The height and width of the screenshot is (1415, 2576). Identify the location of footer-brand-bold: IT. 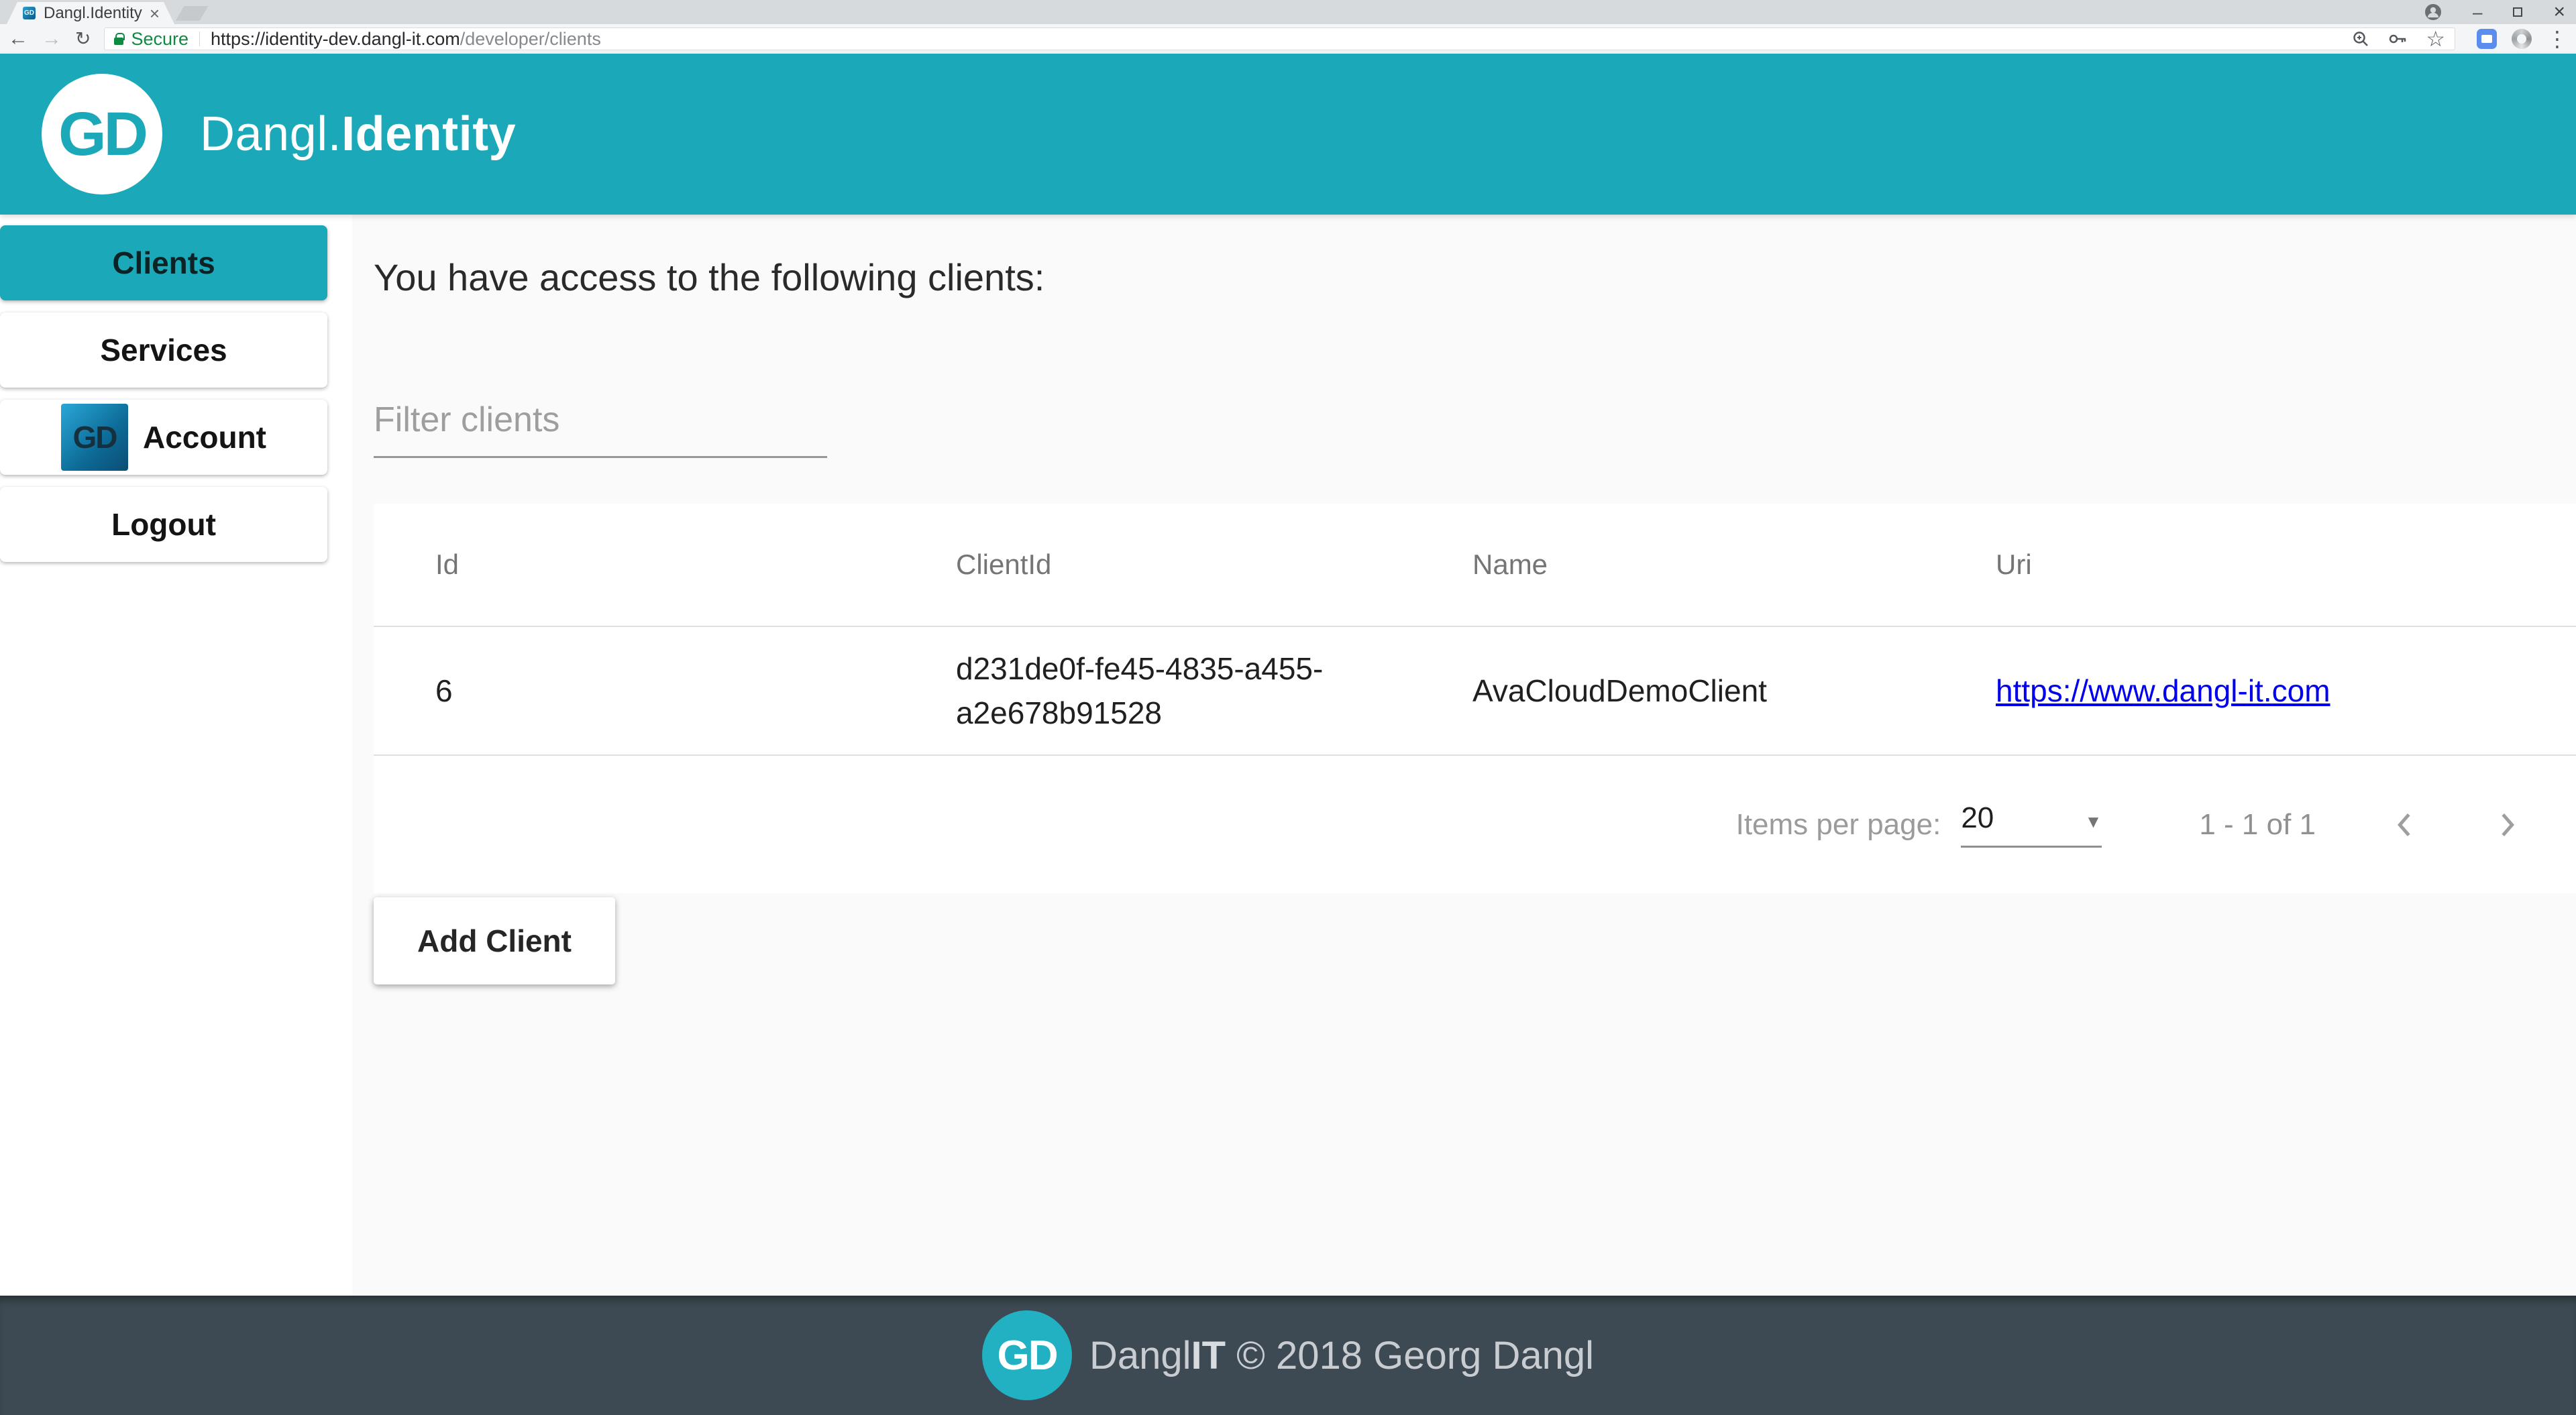
(1208, 1355).